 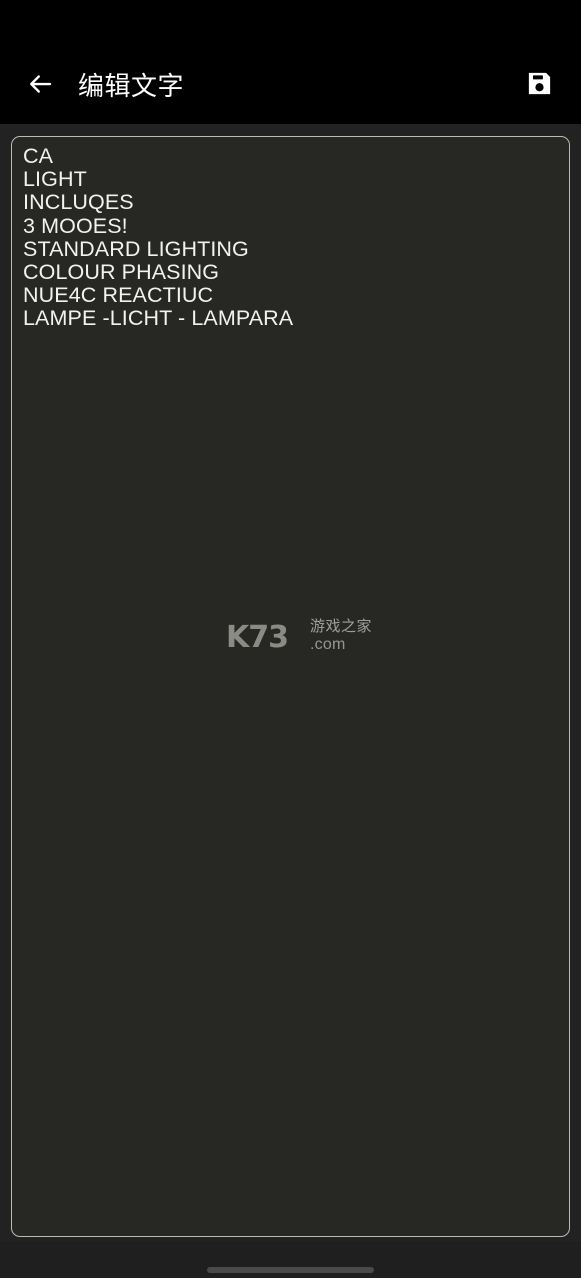 I want to click on back-button, so click(x=40, y=86).